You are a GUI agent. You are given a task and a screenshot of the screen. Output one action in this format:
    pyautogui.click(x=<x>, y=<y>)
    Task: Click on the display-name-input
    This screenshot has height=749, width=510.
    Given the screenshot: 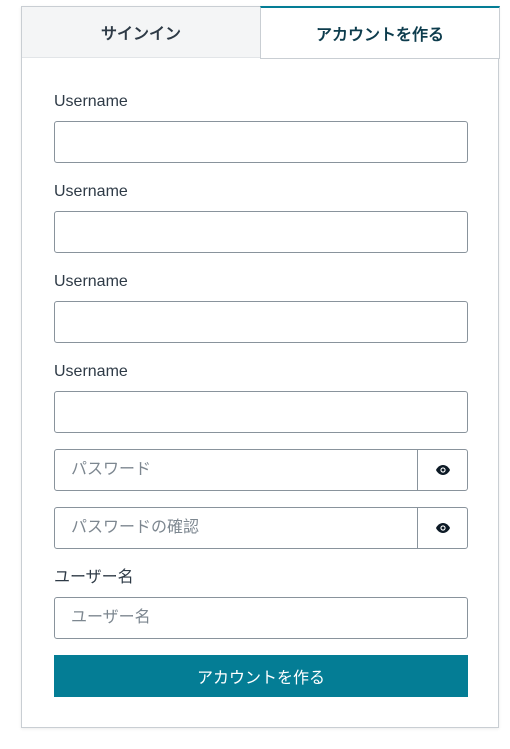 What is the action you would take?
    pyautogui.click(x=261, y=618)
    